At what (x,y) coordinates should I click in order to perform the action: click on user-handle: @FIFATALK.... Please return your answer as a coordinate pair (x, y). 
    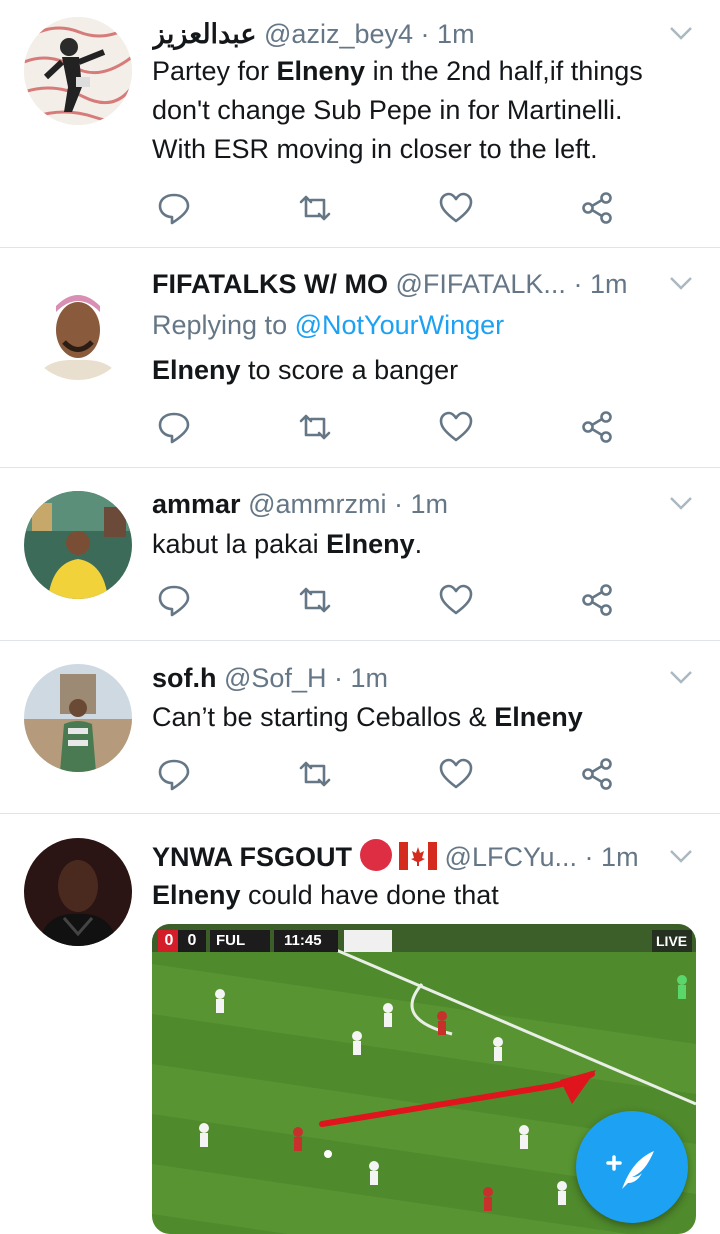
    Looking at the image, I should click on (480, 284).